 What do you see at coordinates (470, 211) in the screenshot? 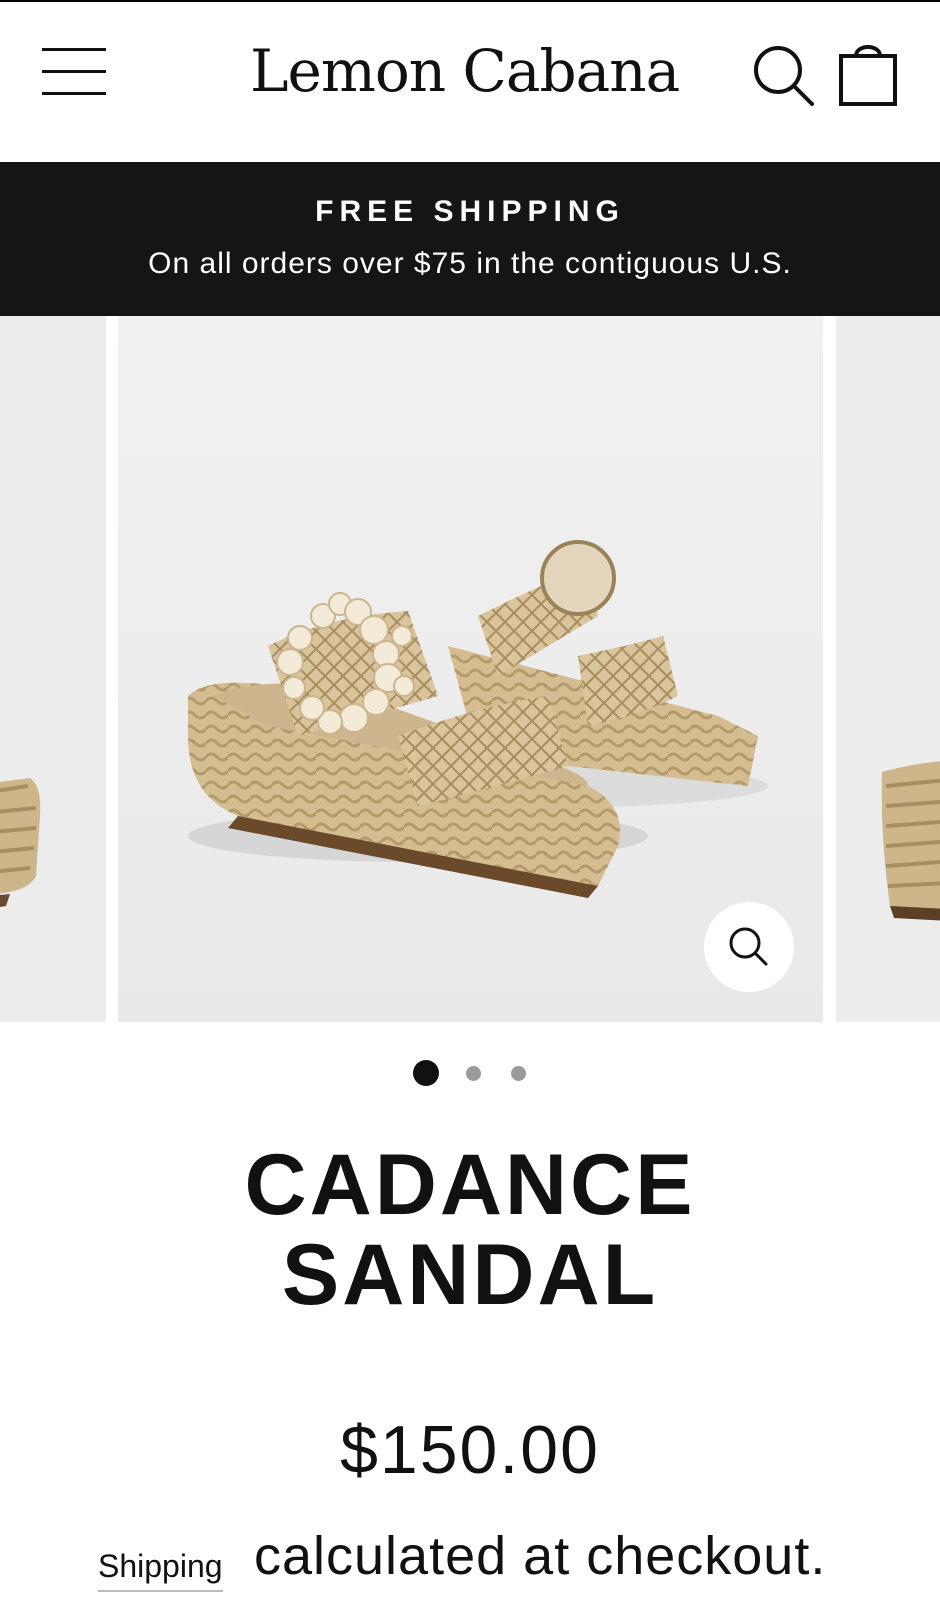
I see `announcement-title: FREE SHIPPING` at bounding box center [470, 211].